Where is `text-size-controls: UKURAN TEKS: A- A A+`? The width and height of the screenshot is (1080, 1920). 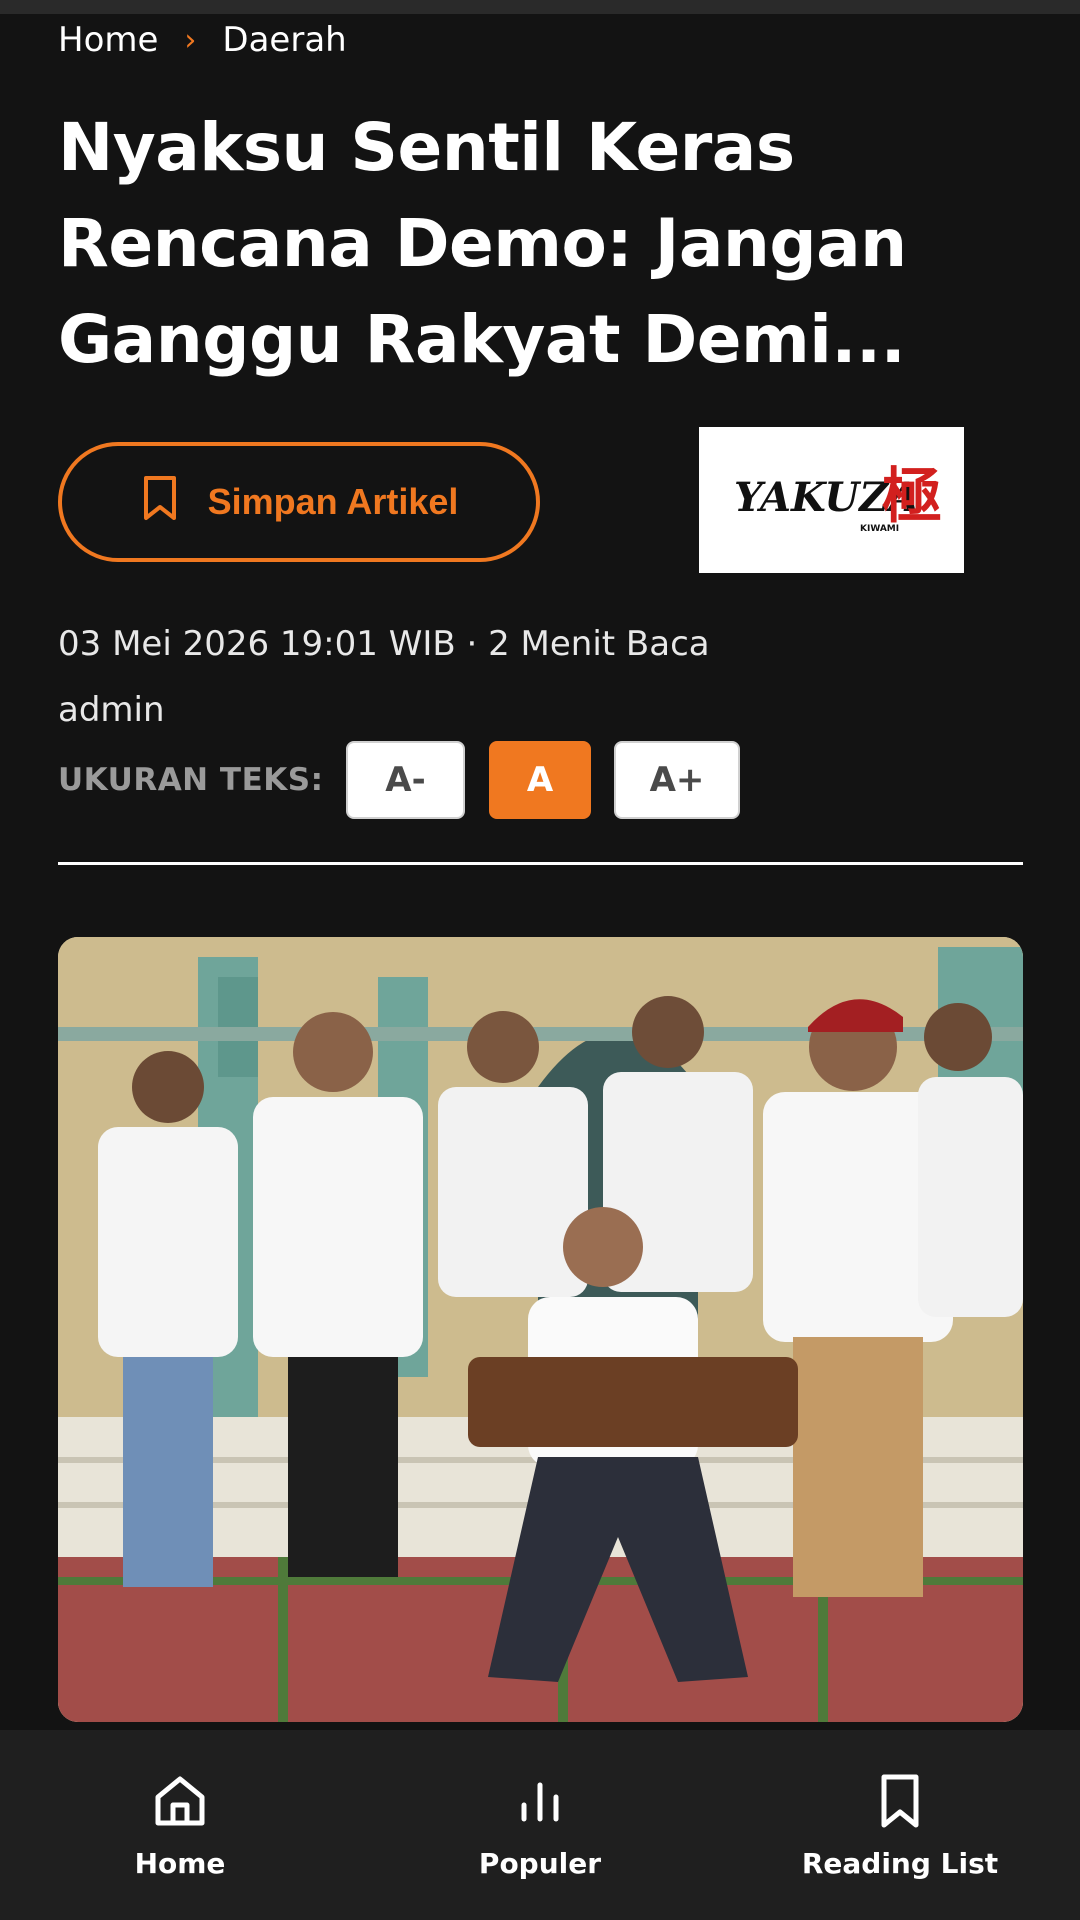 text-size-controls: UKURAN TEKS: A- A A+ is located at coordinates (399, 780).